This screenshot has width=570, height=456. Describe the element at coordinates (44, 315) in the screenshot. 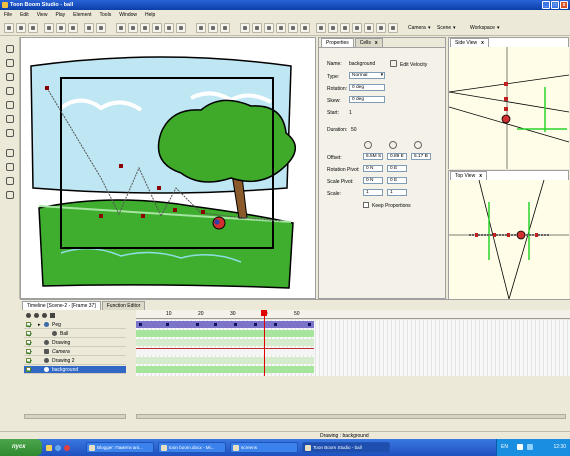

I see `delete-layer-icon` at that location.